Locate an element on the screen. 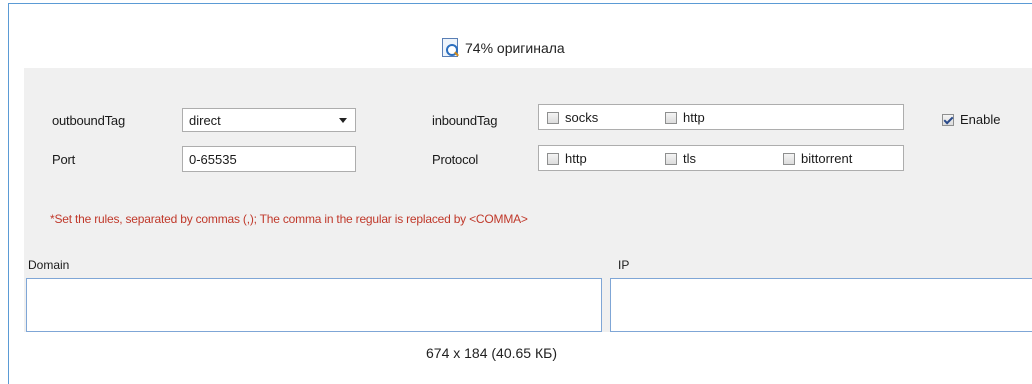 This screenshot has width=1032, height=384. enable-checkbox: Enable is located at coordinates (971, 119).